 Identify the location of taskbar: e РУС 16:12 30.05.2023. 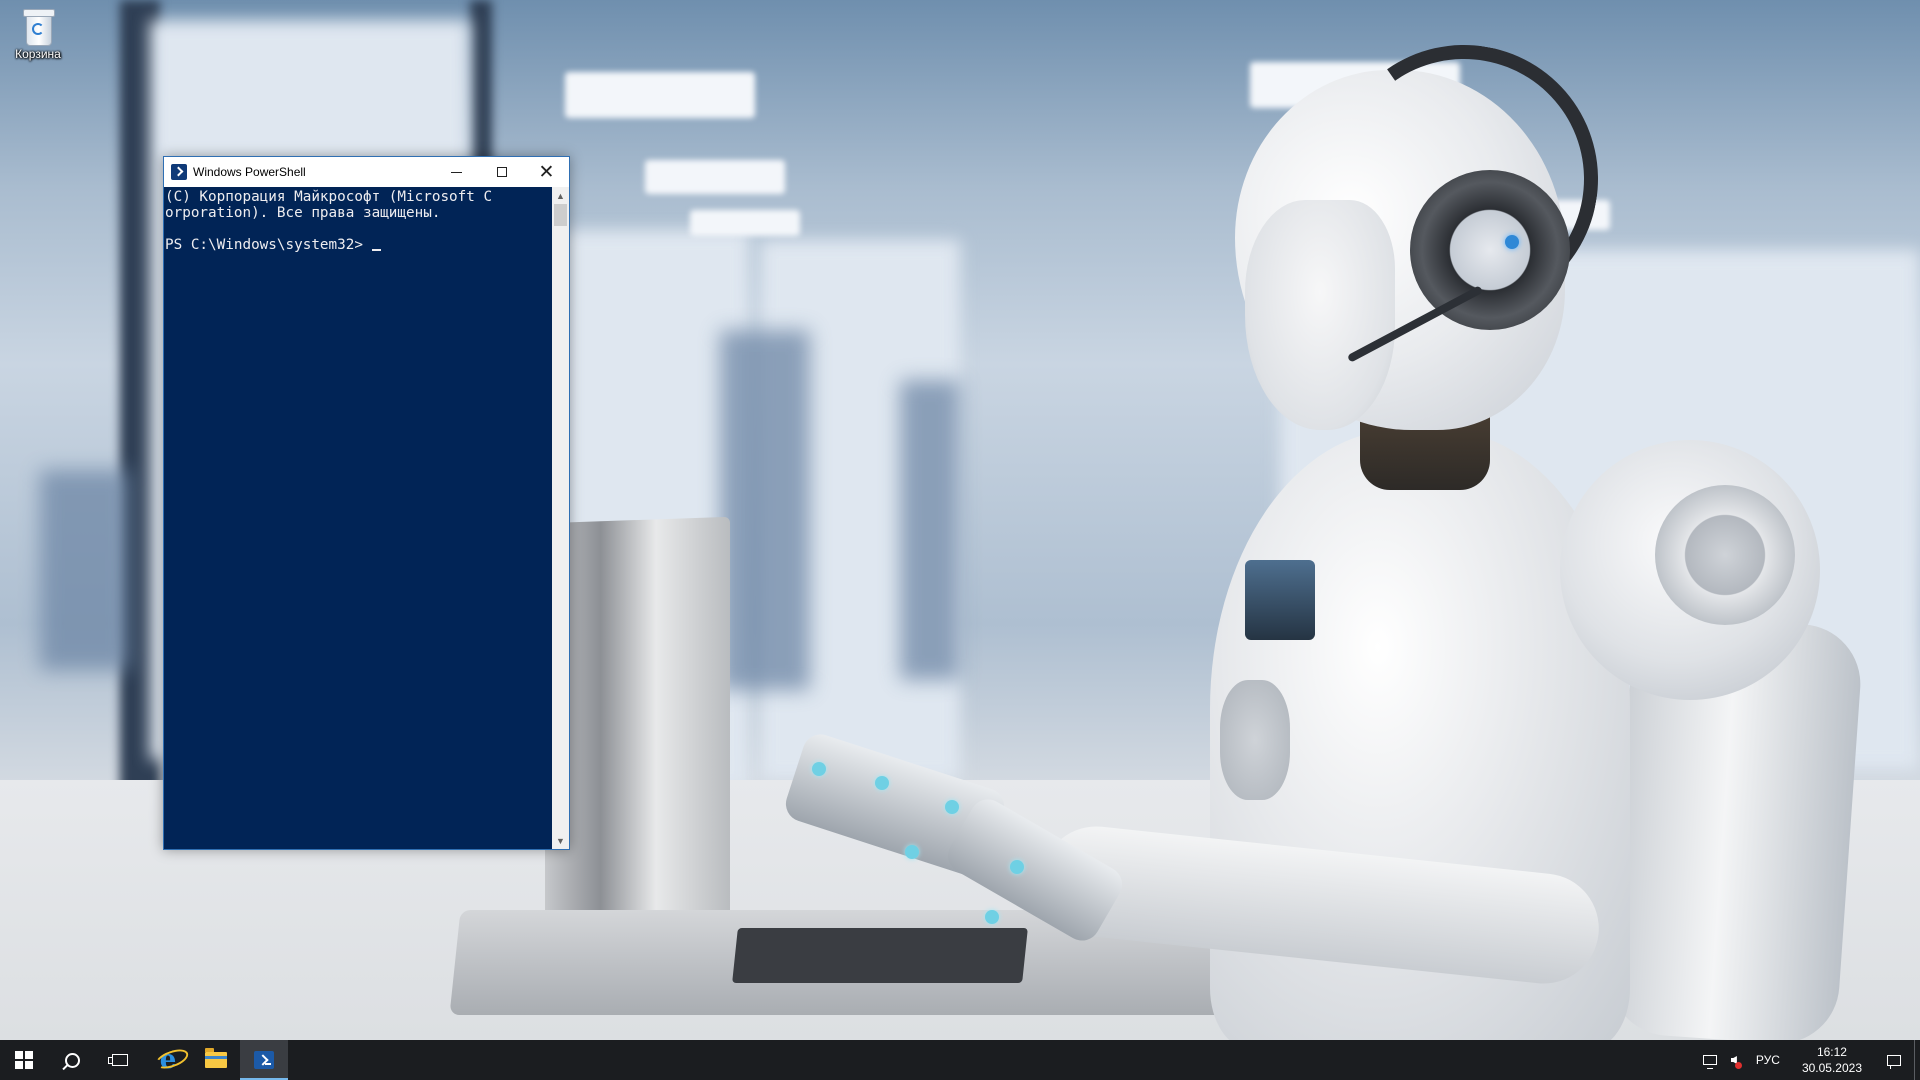
(960, 1060).